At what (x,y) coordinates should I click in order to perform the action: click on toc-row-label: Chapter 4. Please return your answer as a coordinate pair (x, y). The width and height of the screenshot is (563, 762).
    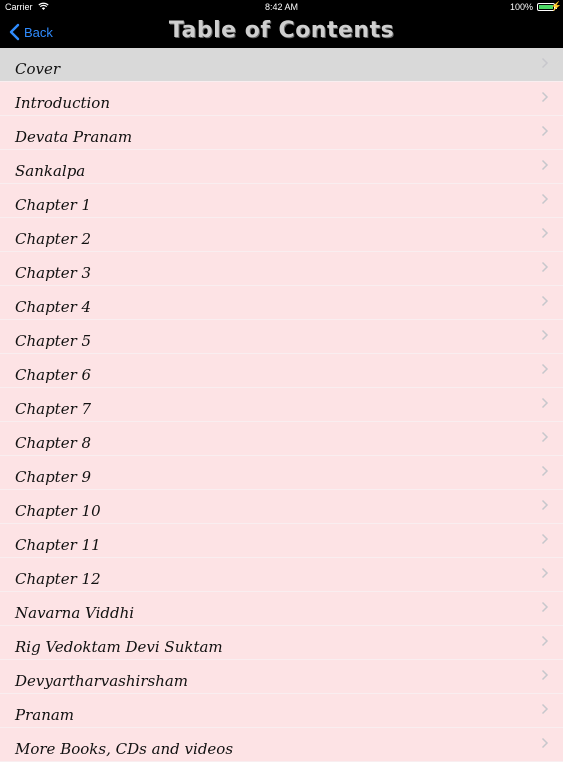
    Looking at the image, I should click on (53, 307).